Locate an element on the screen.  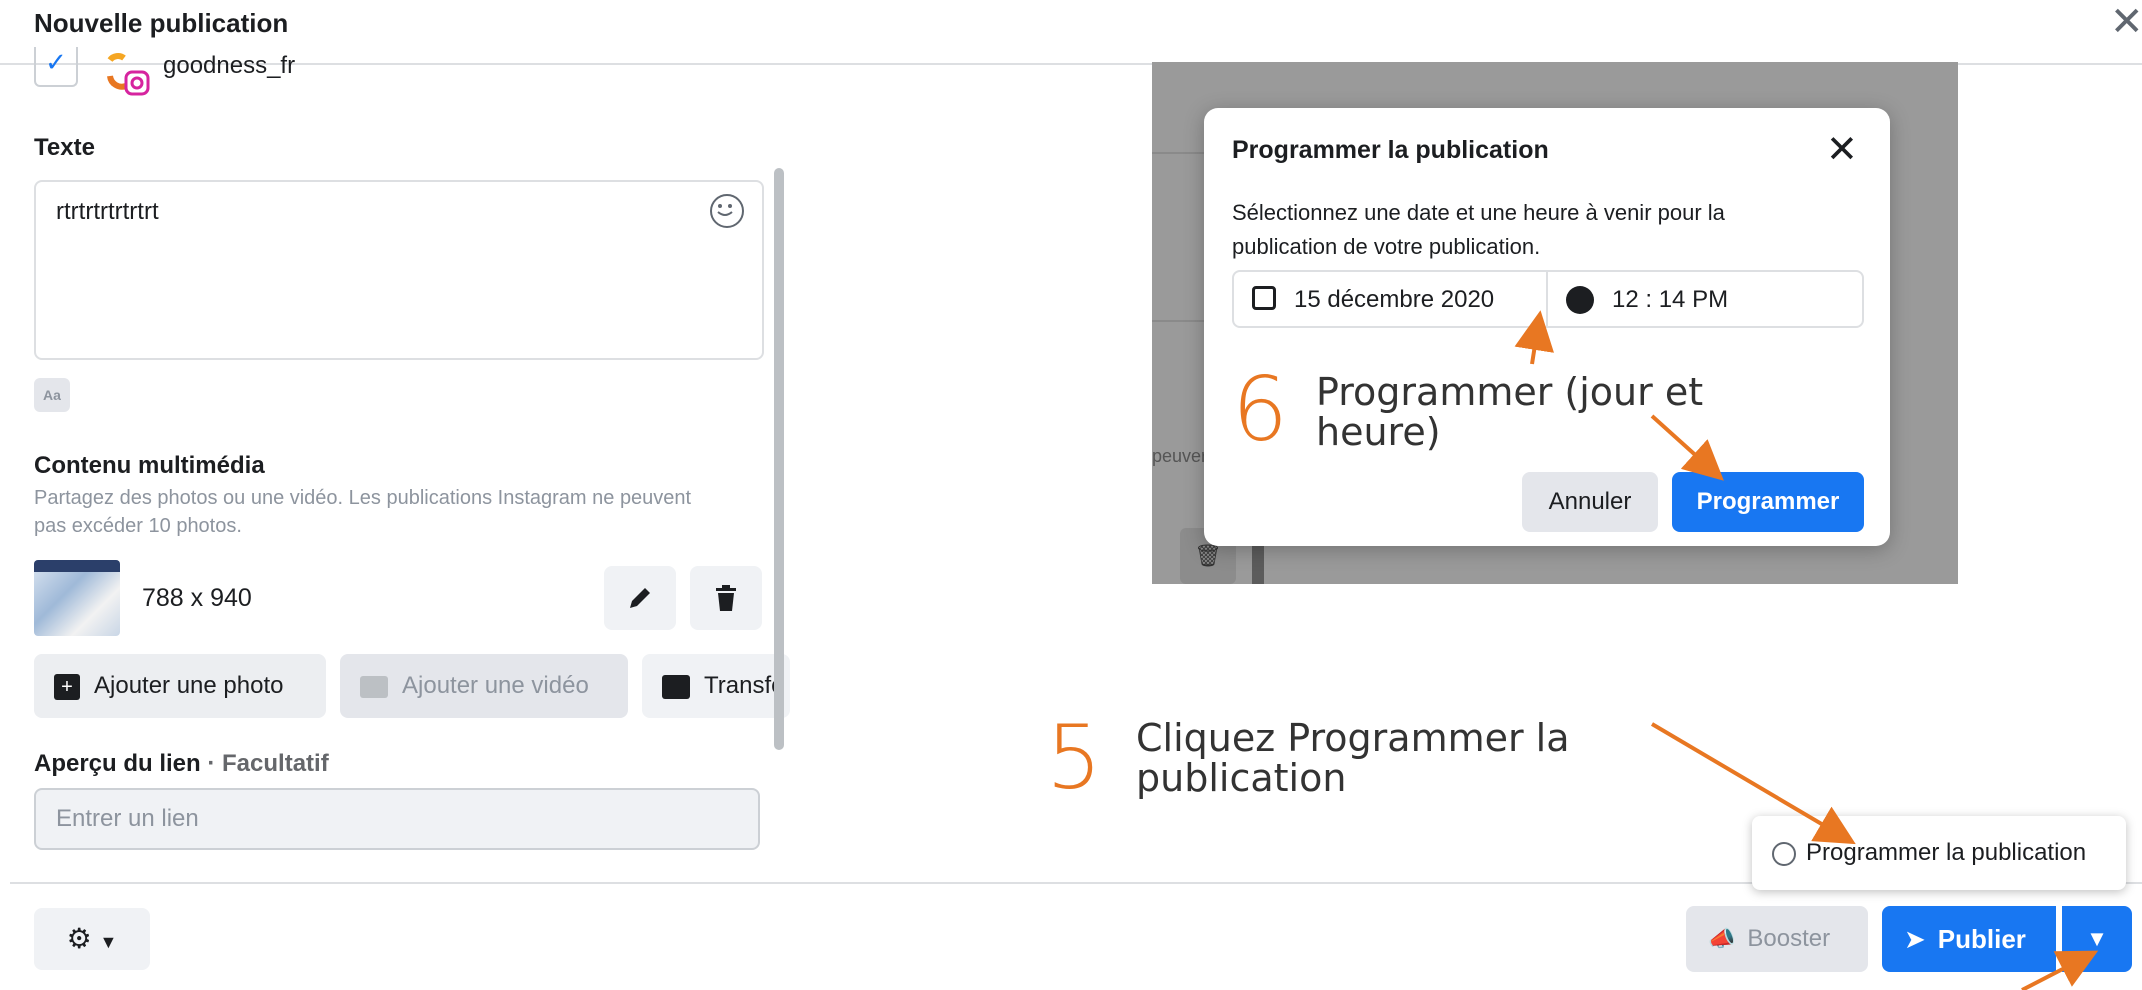
arrow-to-confirm-button is located at coordinates (1687, 447).